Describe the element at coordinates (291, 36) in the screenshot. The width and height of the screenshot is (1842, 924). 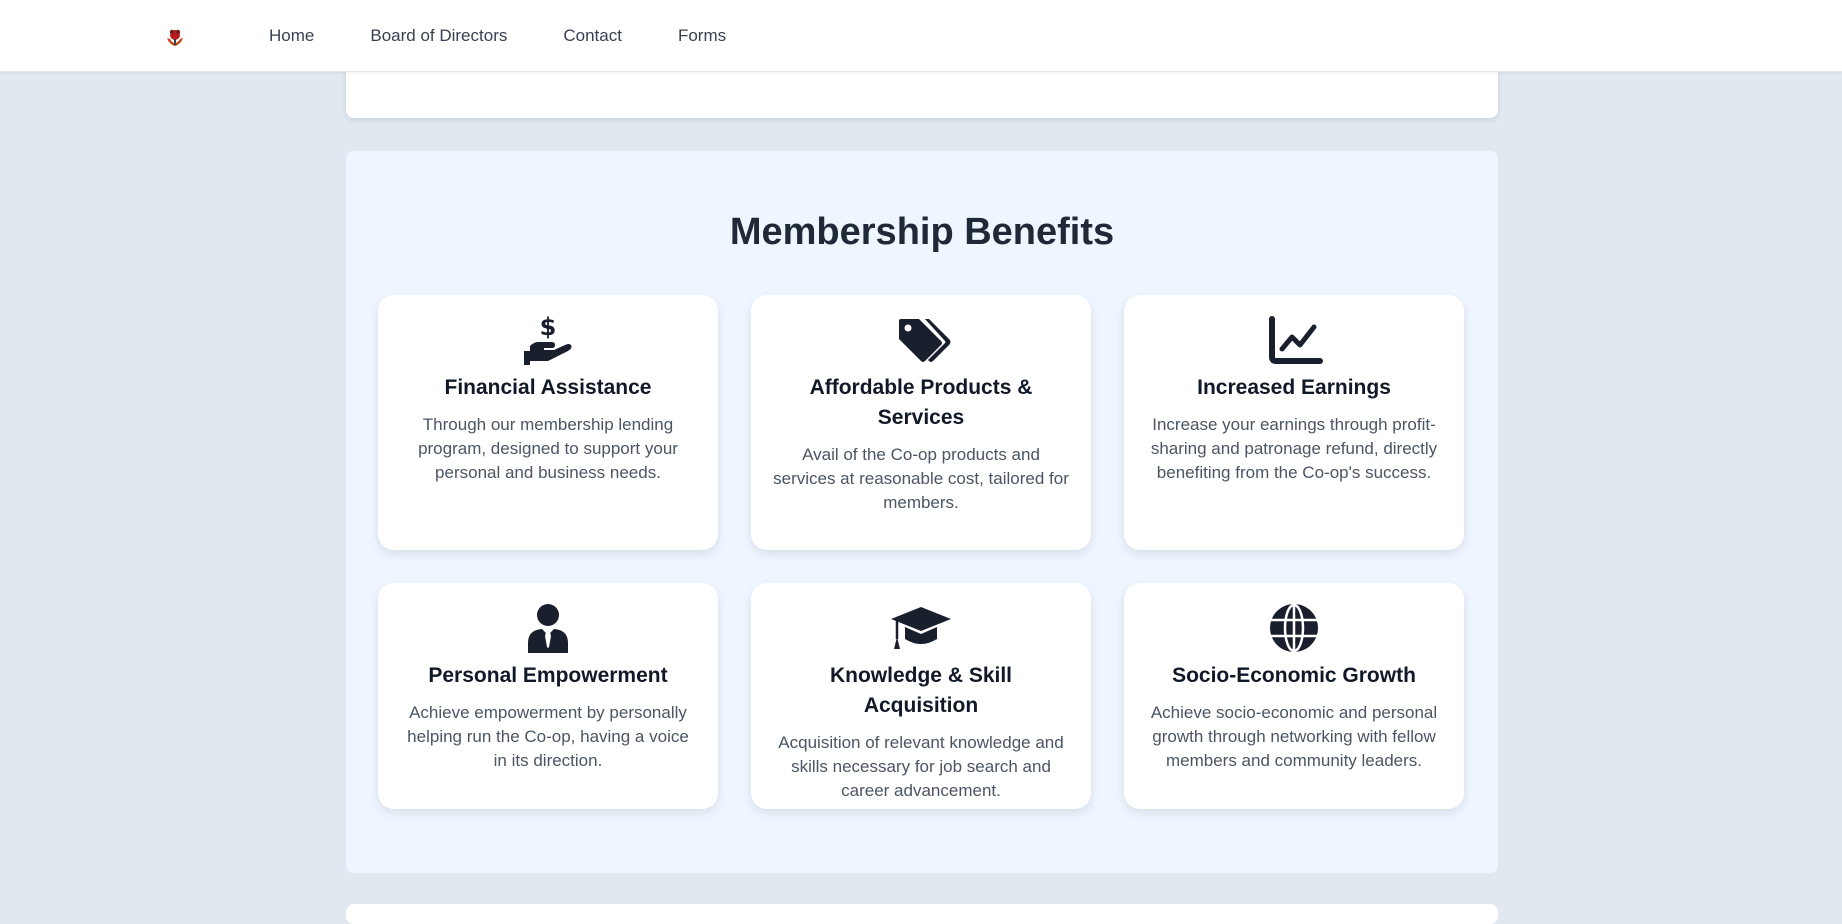
I see `nav-home-link: Home` at that location.